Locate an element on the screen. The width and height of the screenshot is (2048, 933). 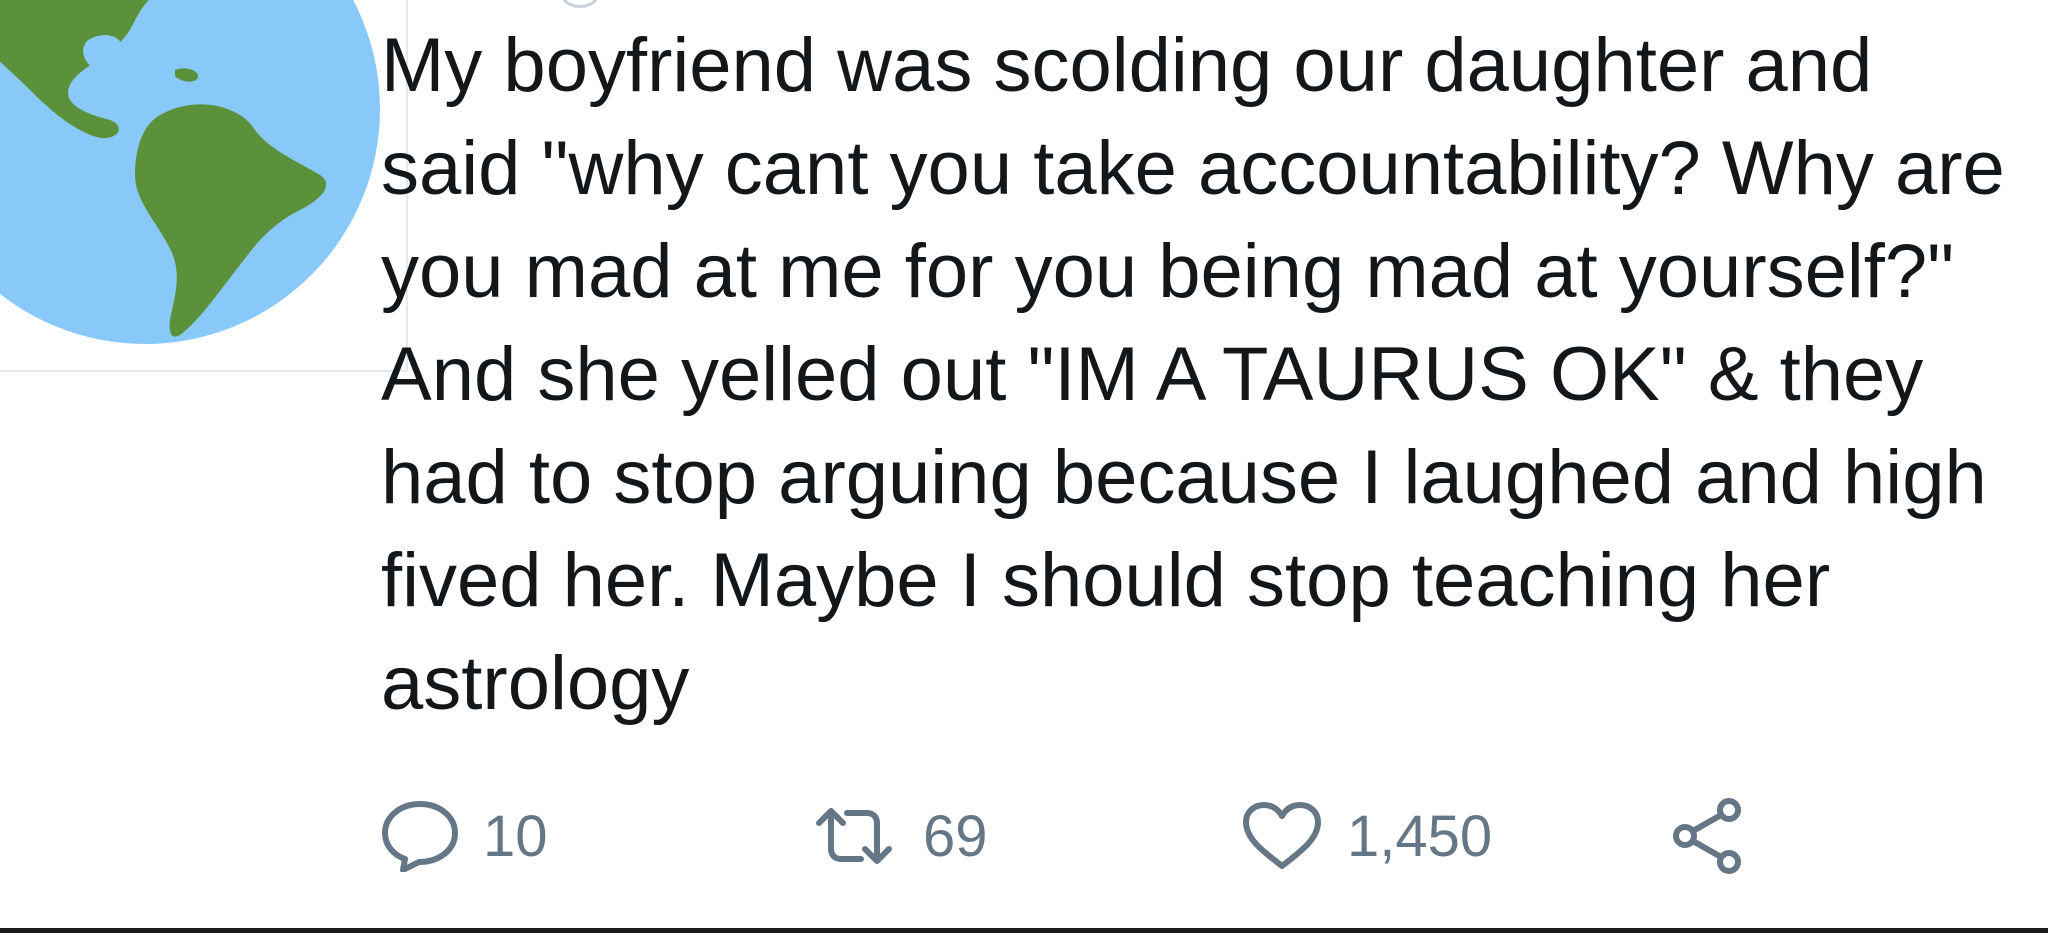
share-icon is located at coordinates (1707, 836).